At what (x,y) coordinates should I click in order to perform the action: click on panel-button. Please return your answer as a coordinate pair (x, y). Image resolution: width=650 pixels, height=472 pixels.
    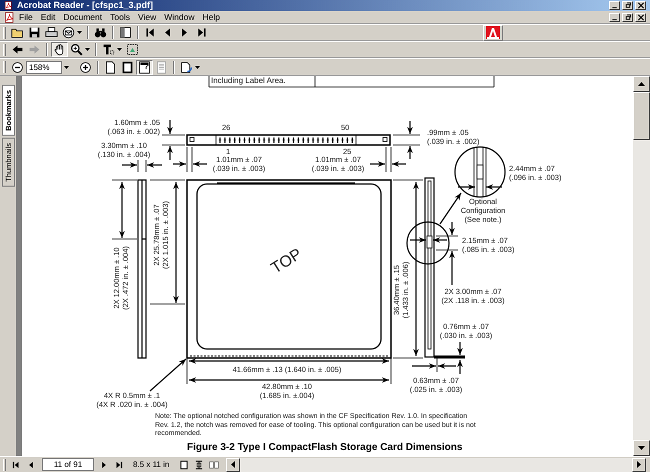
    Looking at the image, I should click on (125, 32).